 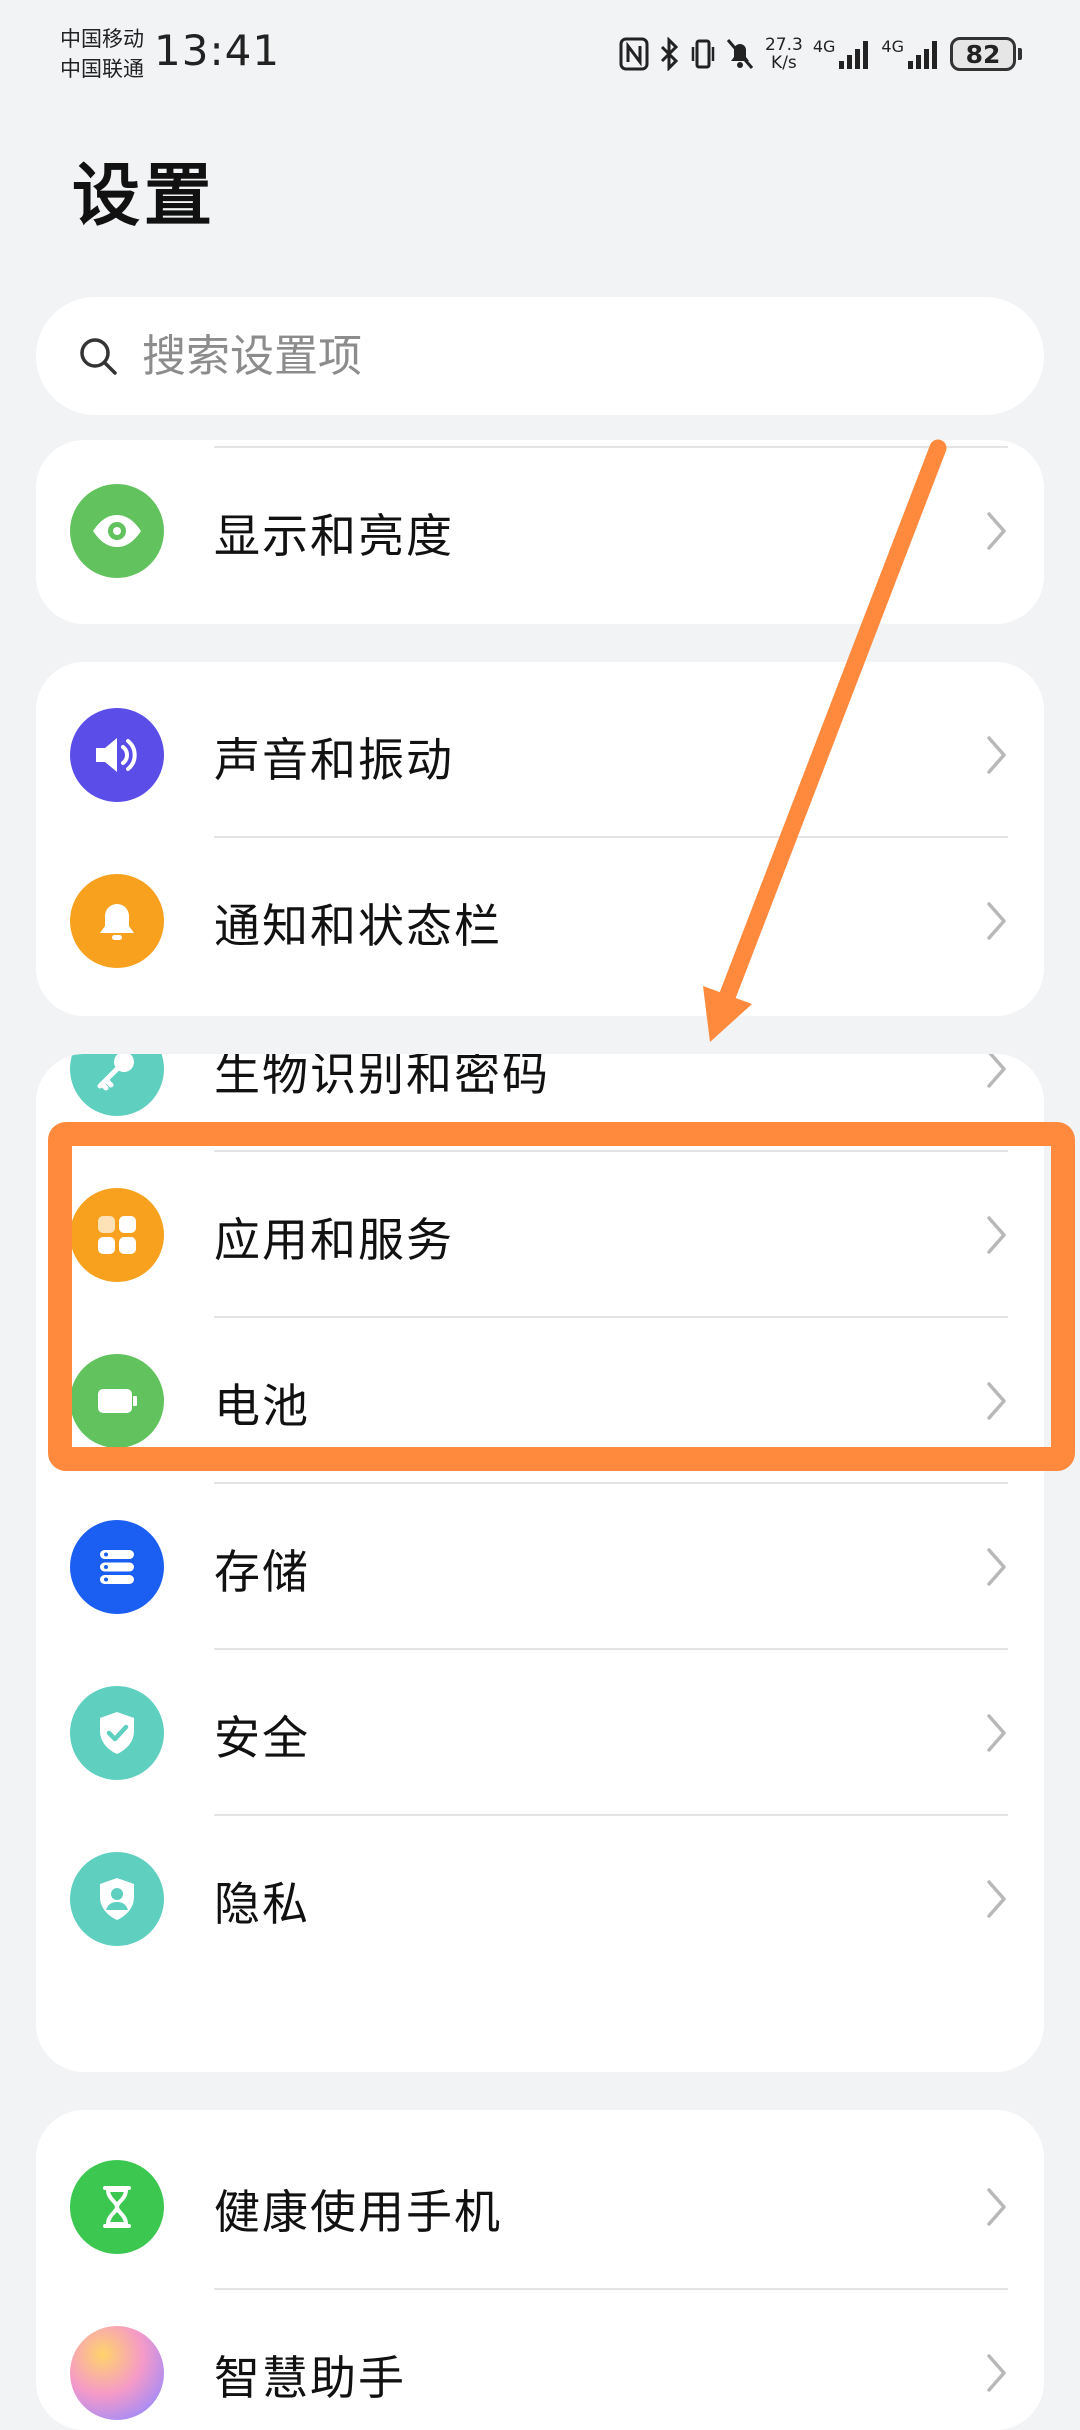 What do you see at coordinates (117, 755) in the screenshot?
I see `speaker-icon` at bounding box center [117, 755].